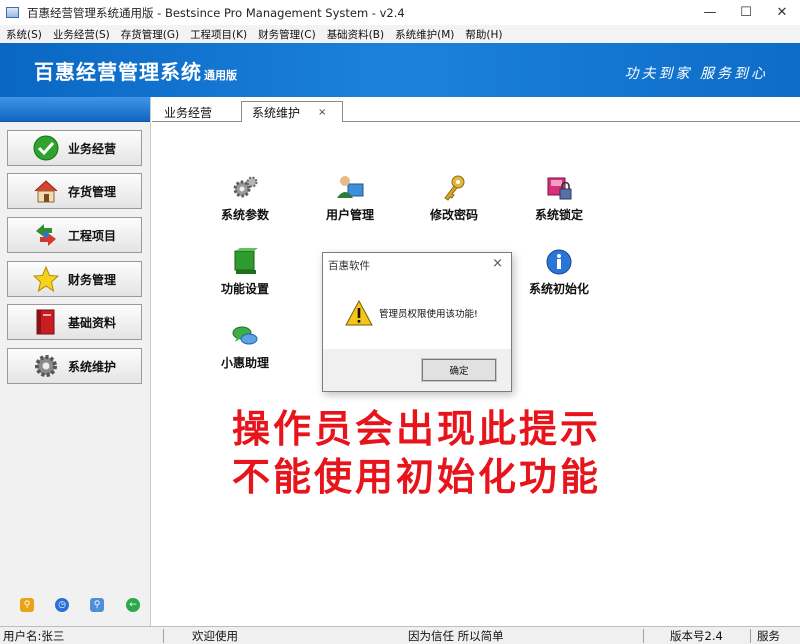  Describe the element at coordinates (349, 215) in the screenshot. I see `tool-label: 用户管理` at that location.